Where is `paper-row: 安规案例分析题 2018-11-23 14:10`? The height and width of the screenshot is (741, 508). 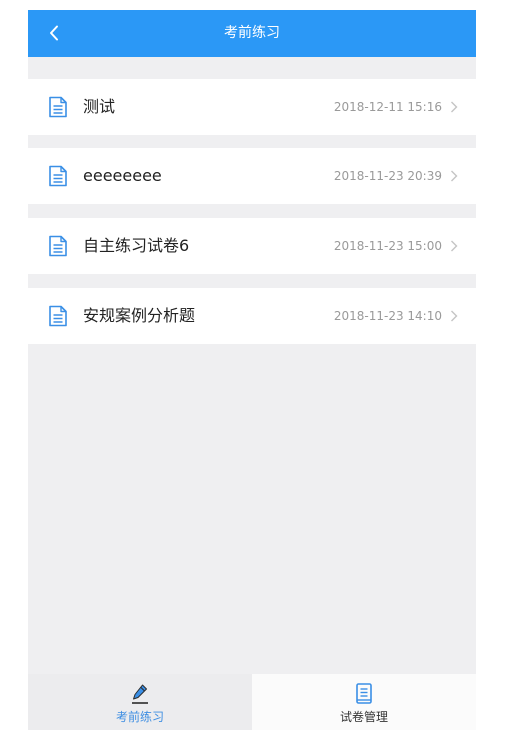 paper-row: 安规案例分析题 2018-11-23 14:10 is located at coordinates (252, 316).